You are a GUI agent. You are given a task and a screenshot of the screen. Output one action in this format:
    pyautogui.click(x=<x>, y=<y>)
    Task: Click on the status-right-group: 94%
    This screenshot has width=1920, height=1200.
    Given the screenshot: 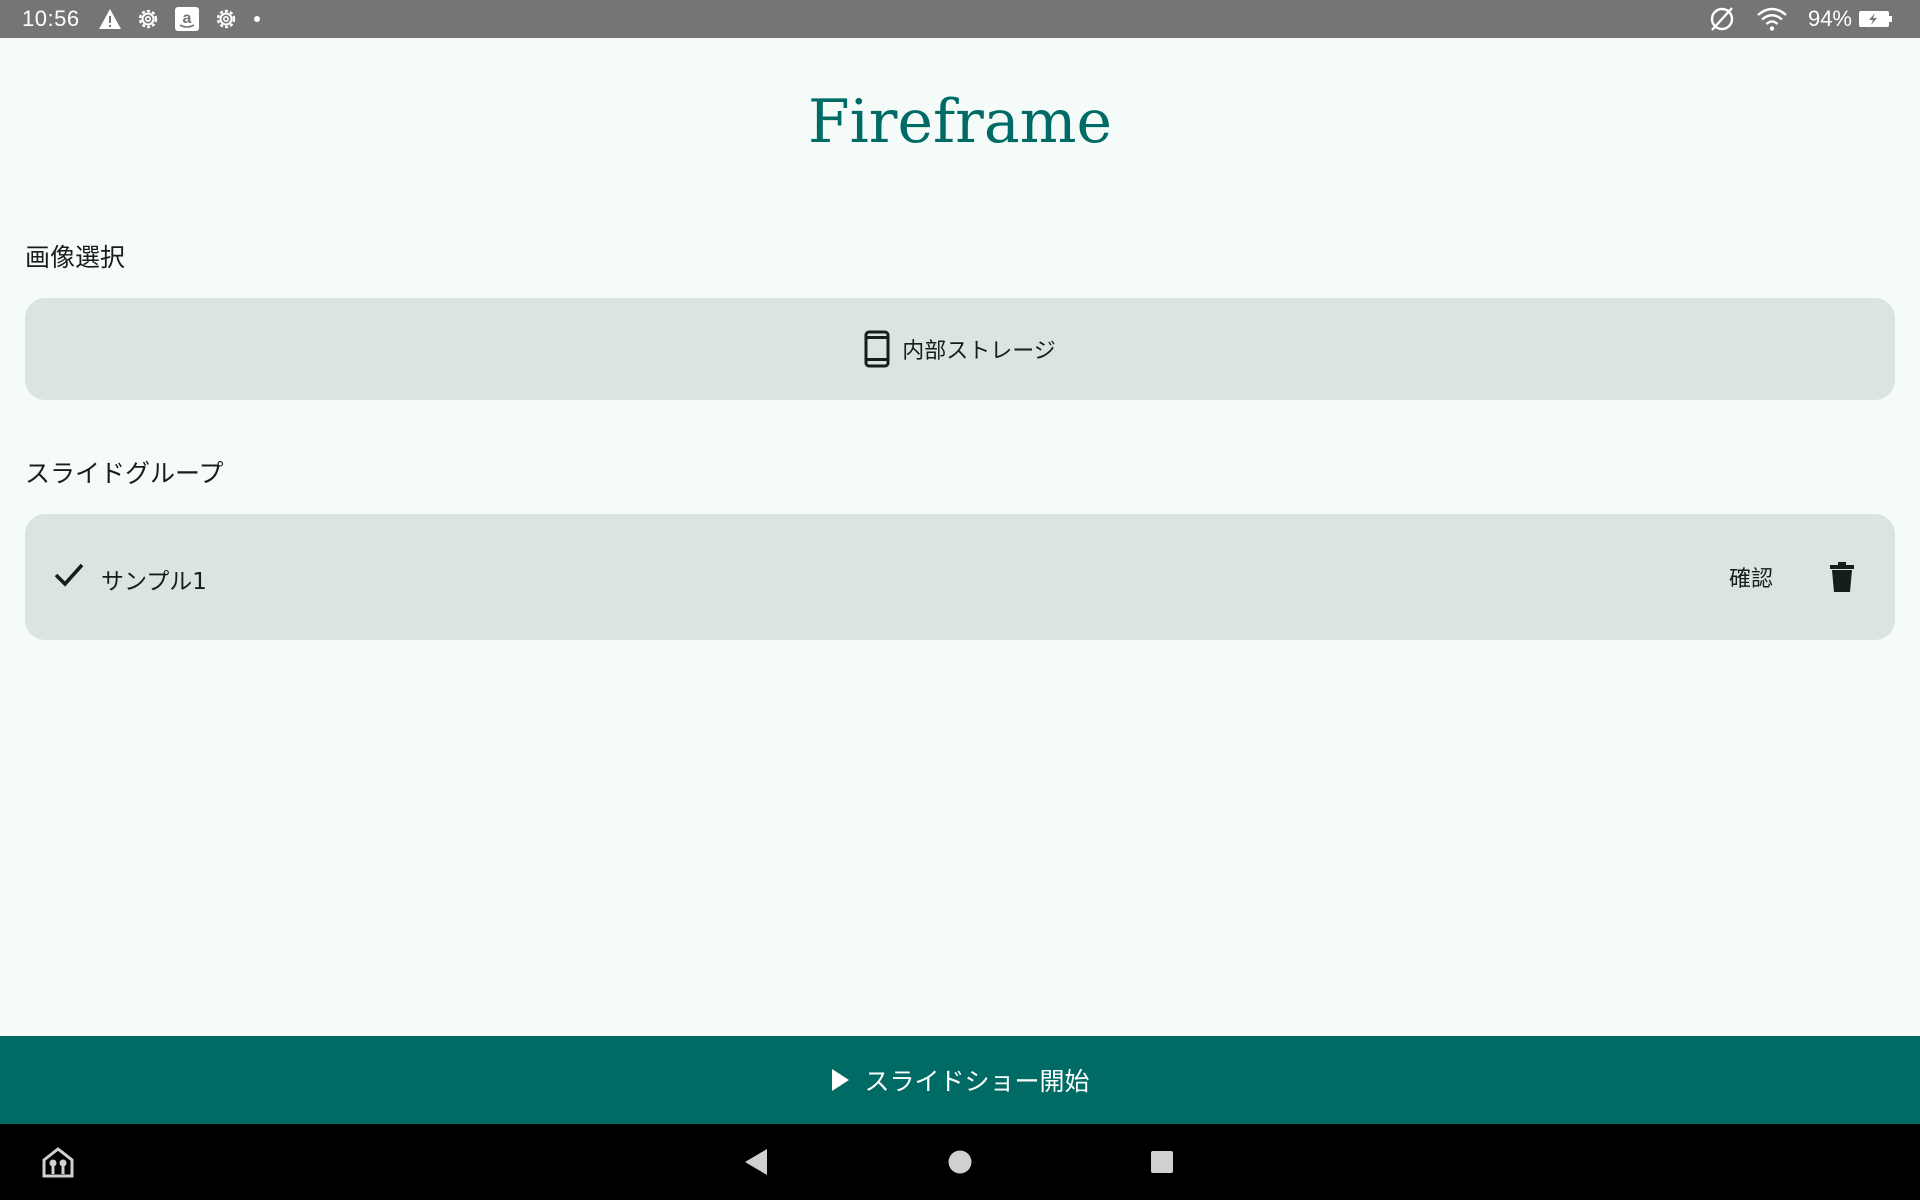 What is the action you would take?
    pyautogui.click(x=1791, y=19)
    